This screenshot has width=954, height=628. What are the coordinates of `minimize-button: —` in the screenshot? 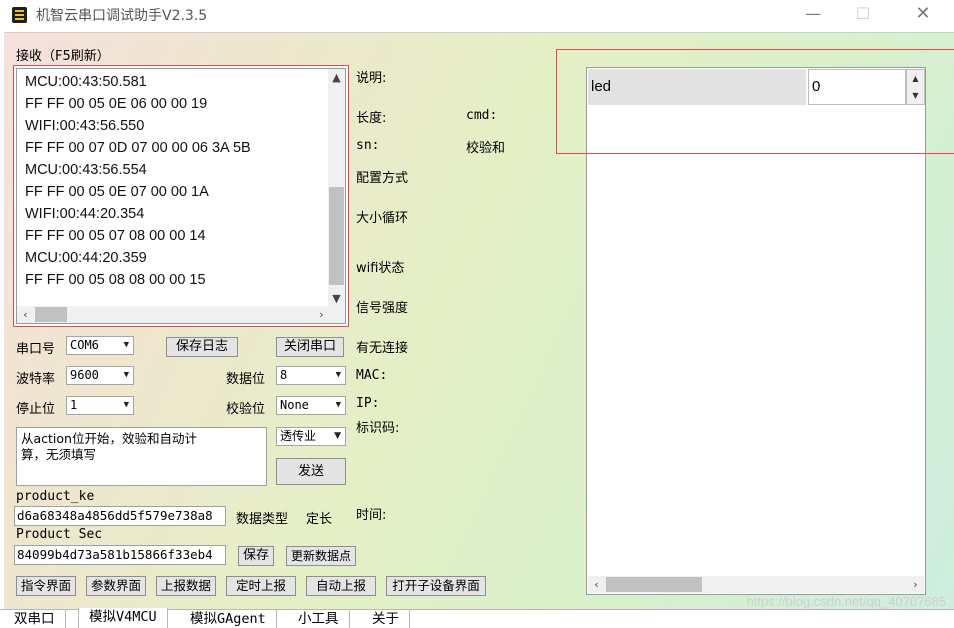 It's located at (813, 15).